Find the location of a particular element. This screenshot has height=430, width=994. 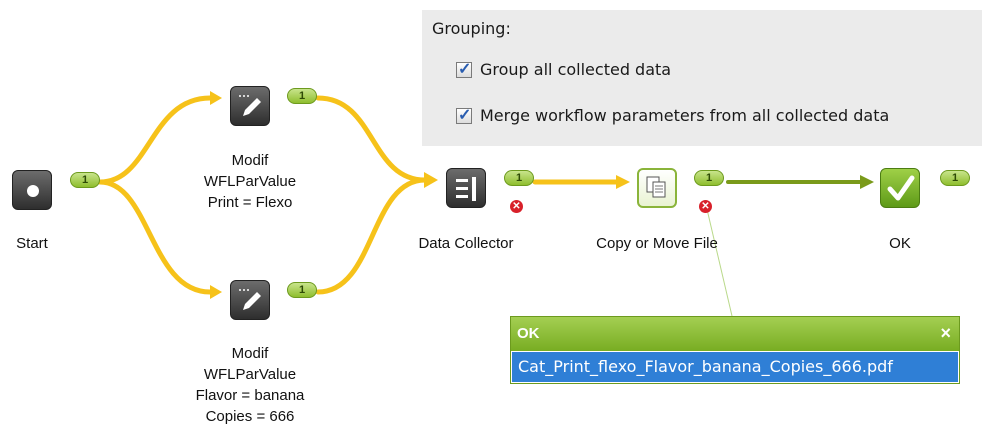

copy-move-node is located at coordinates (657, 188).